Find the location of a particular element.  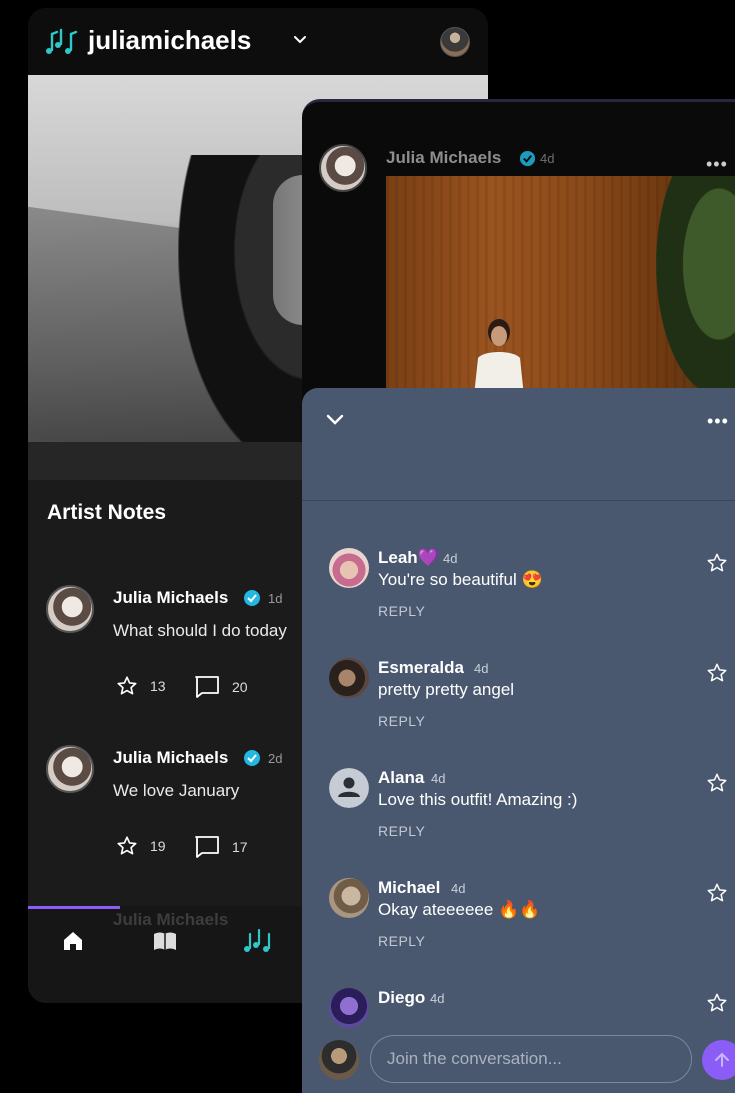

comment-text: pretty pretty angel is located at coordinates (446, 689).